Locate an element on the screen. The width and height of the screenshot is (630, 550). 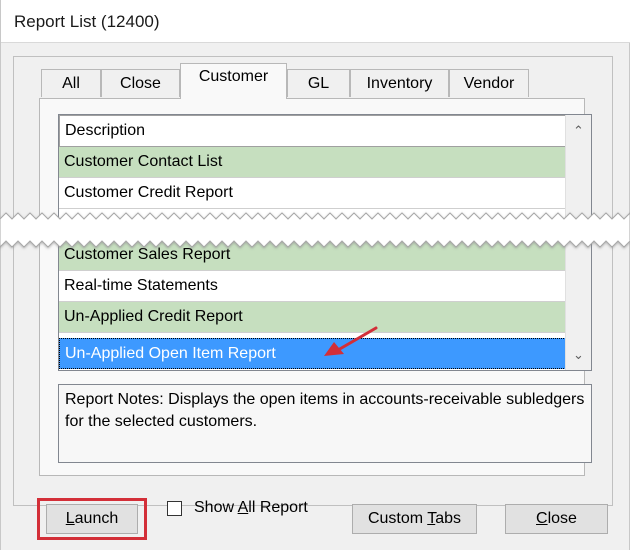
tab-close: Close is located at coordinates (140, 83).